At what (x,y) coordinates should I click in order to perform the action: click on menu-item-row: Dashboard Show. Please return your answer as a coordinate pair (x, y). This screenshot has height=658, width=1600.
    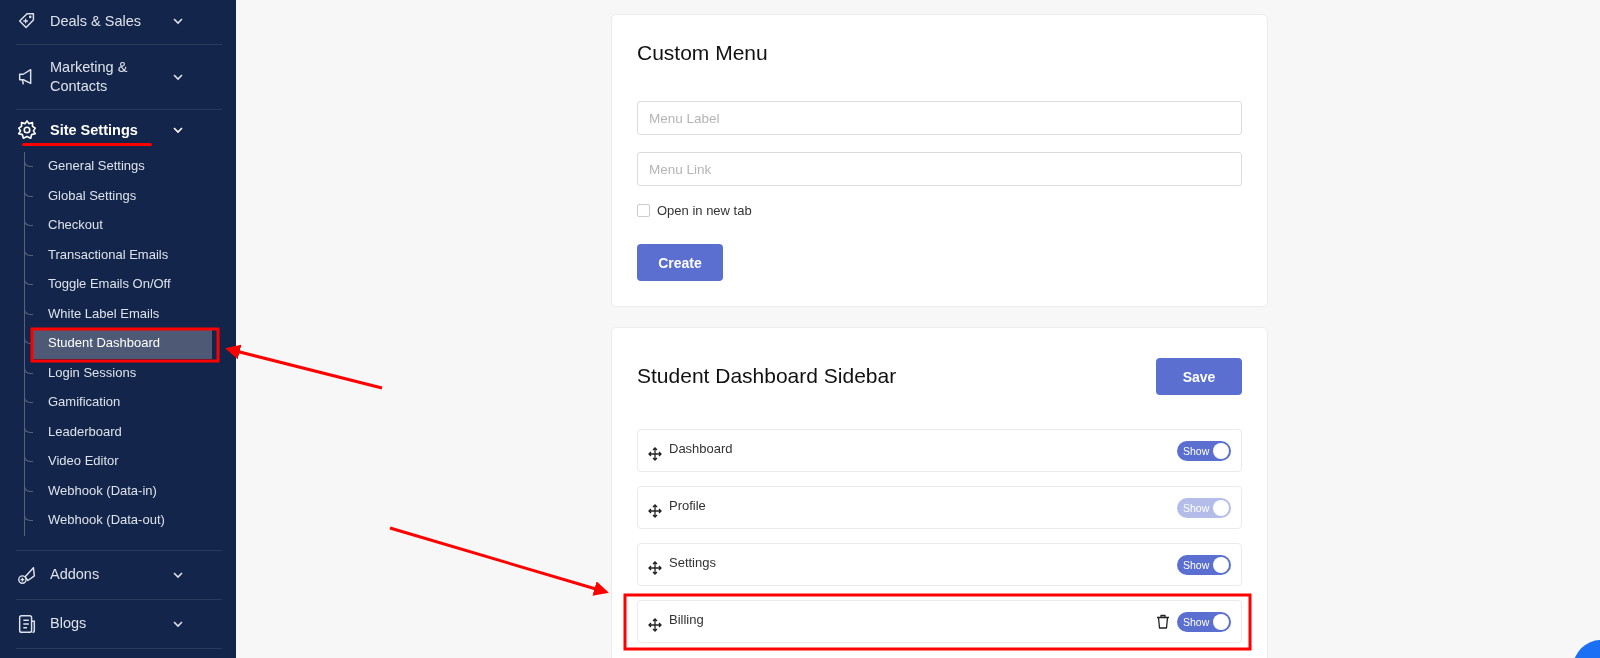
    Looking at the image, I should click on (939, 450).